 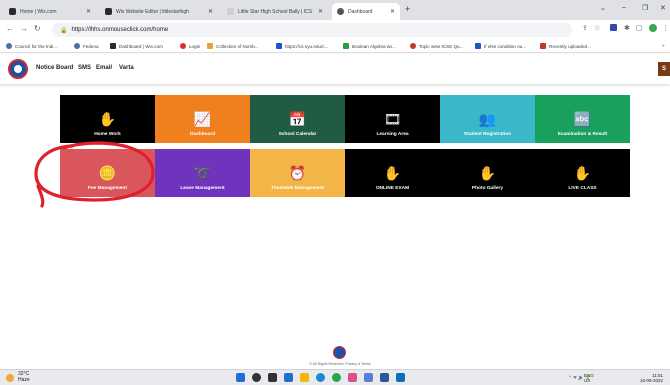 I want to click on tile-learning-area: 🎞 Learning Area, so click(x=392, y=119).